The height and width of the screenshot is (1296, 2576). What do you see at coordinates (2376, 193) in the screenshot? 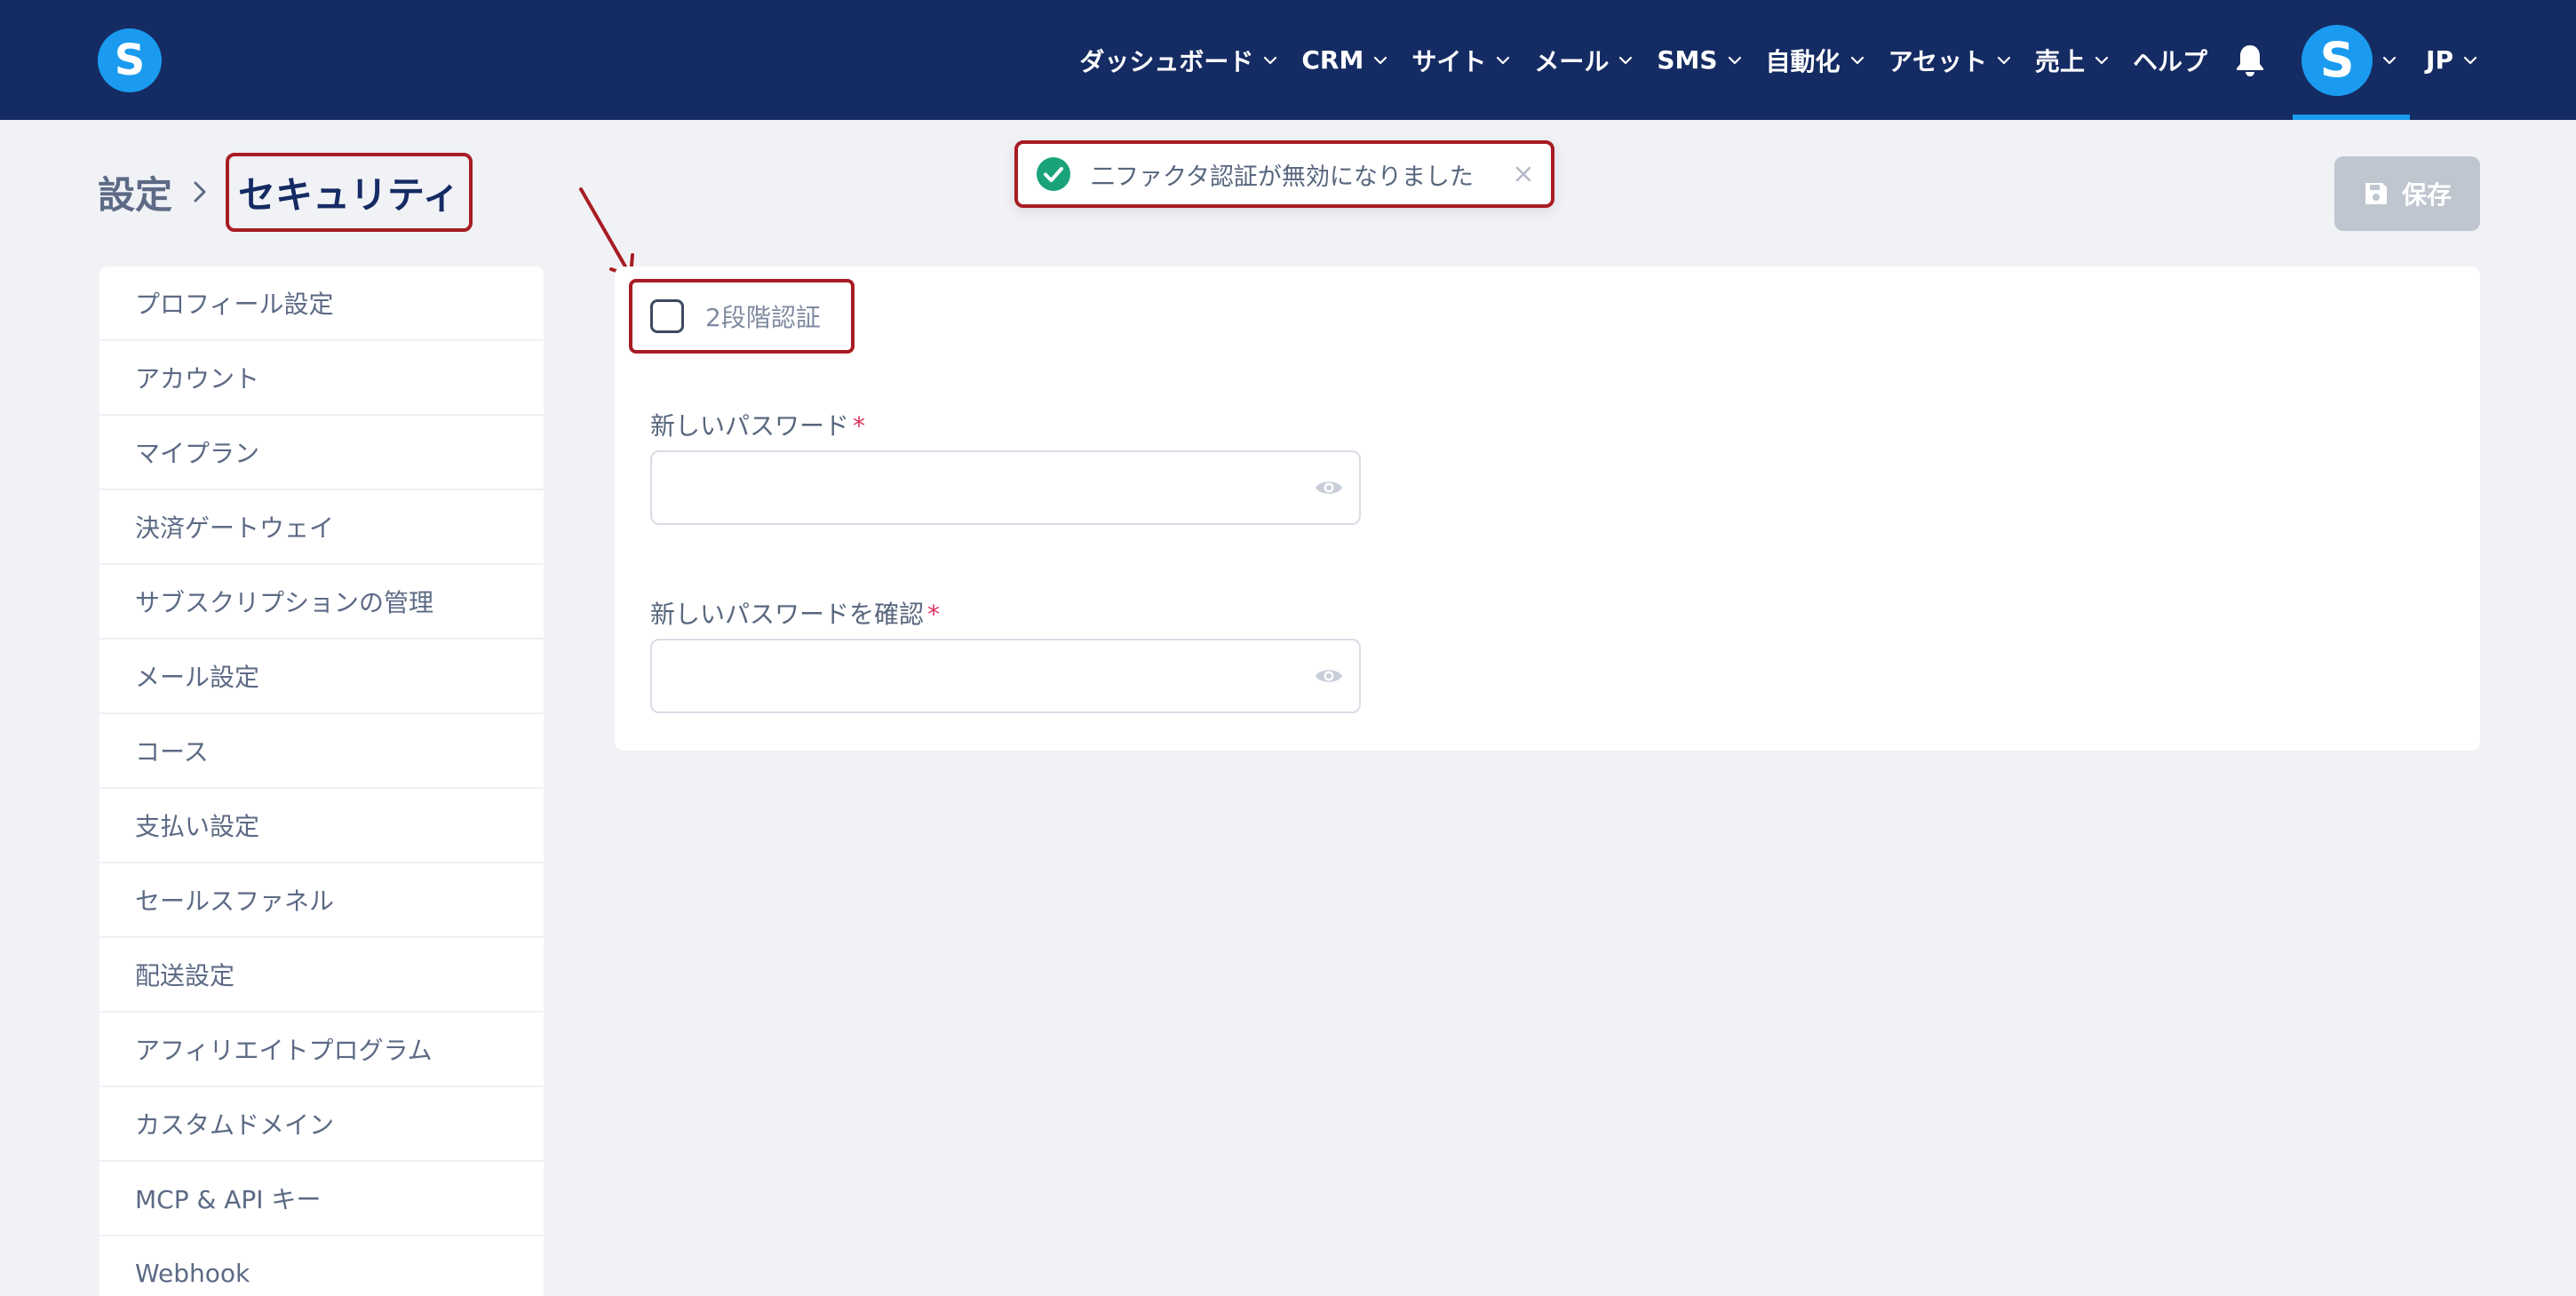
I see `floppy-disk-icon` at bounding box center [2376, 193].